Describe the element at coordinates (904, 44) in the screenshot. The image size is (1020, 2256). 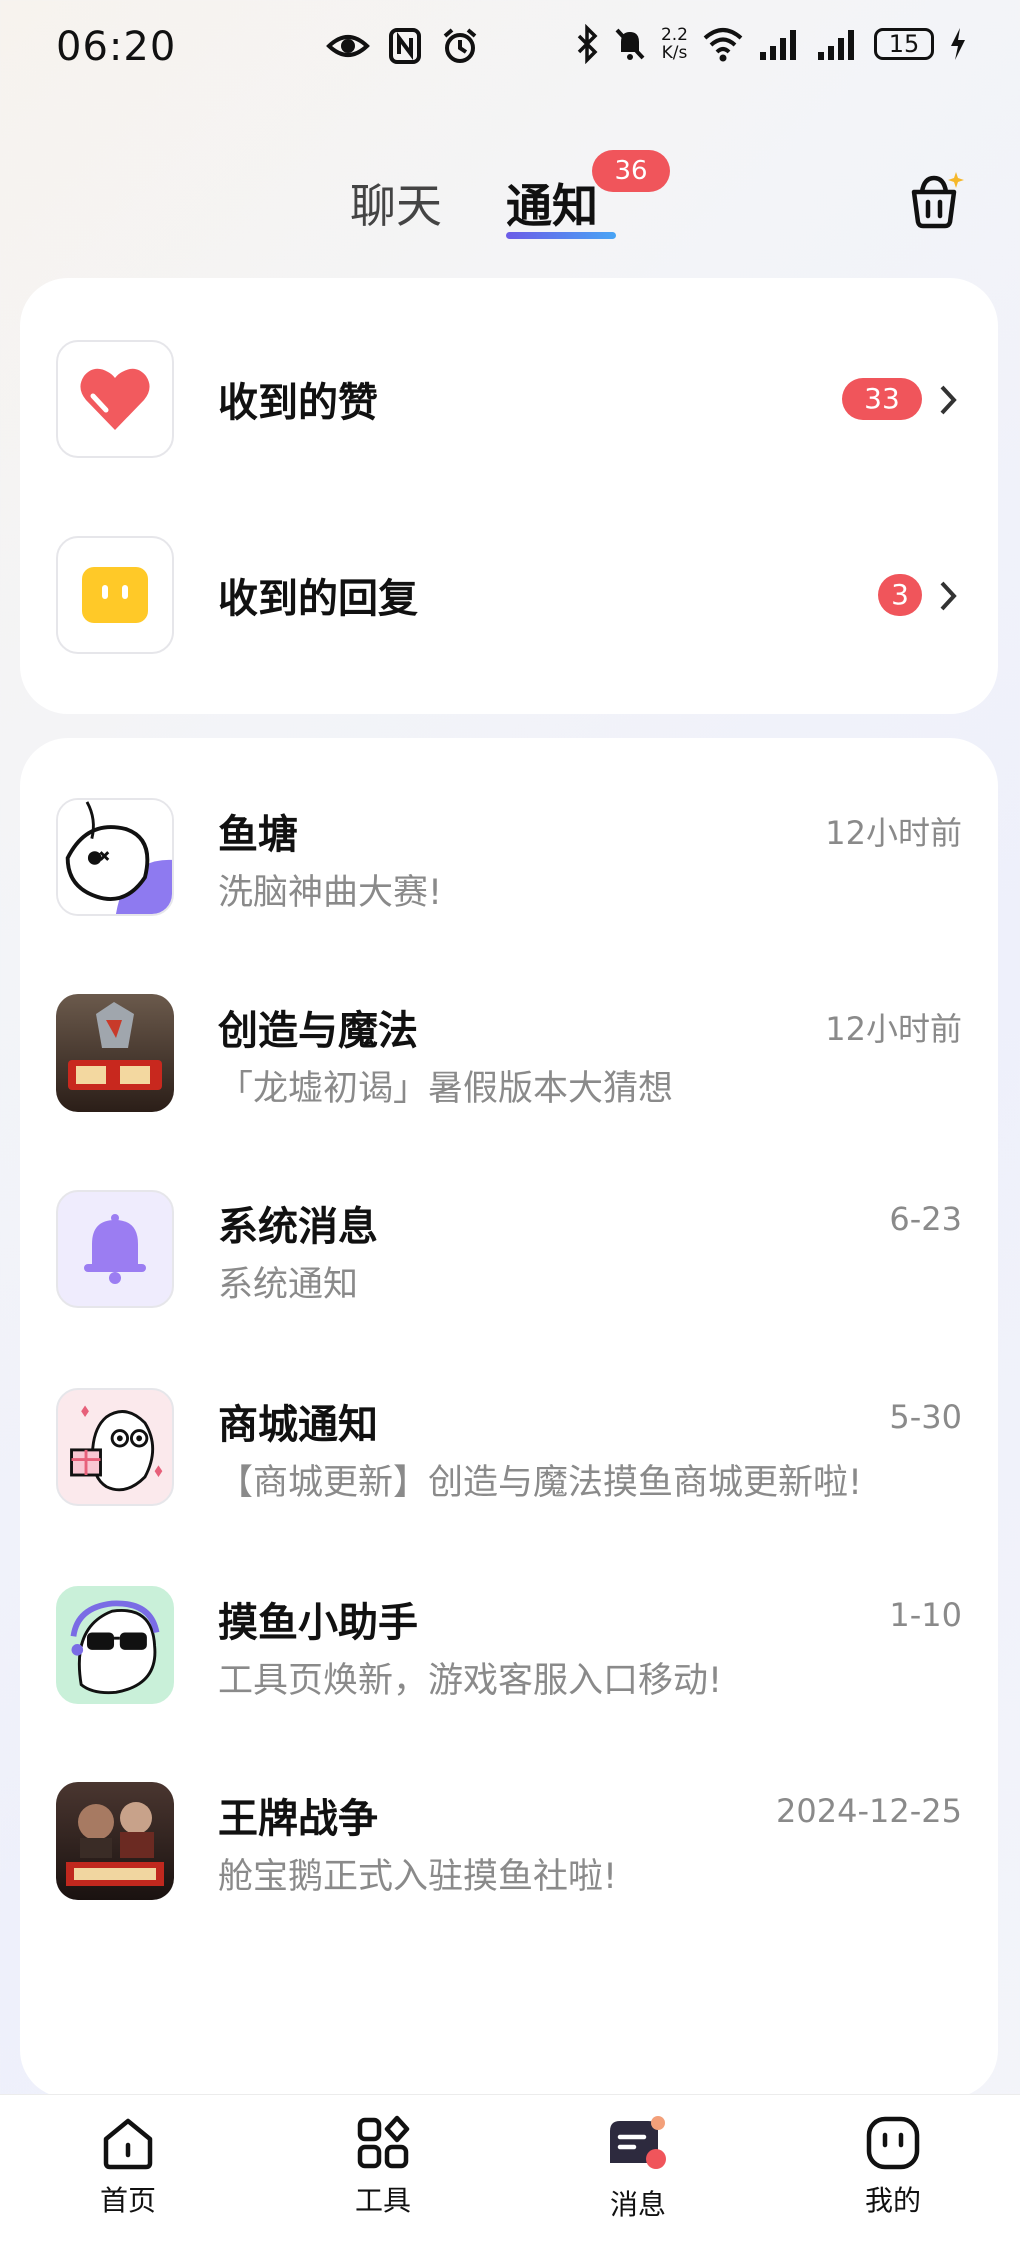
I see `battery-indicator: 15` at that location.